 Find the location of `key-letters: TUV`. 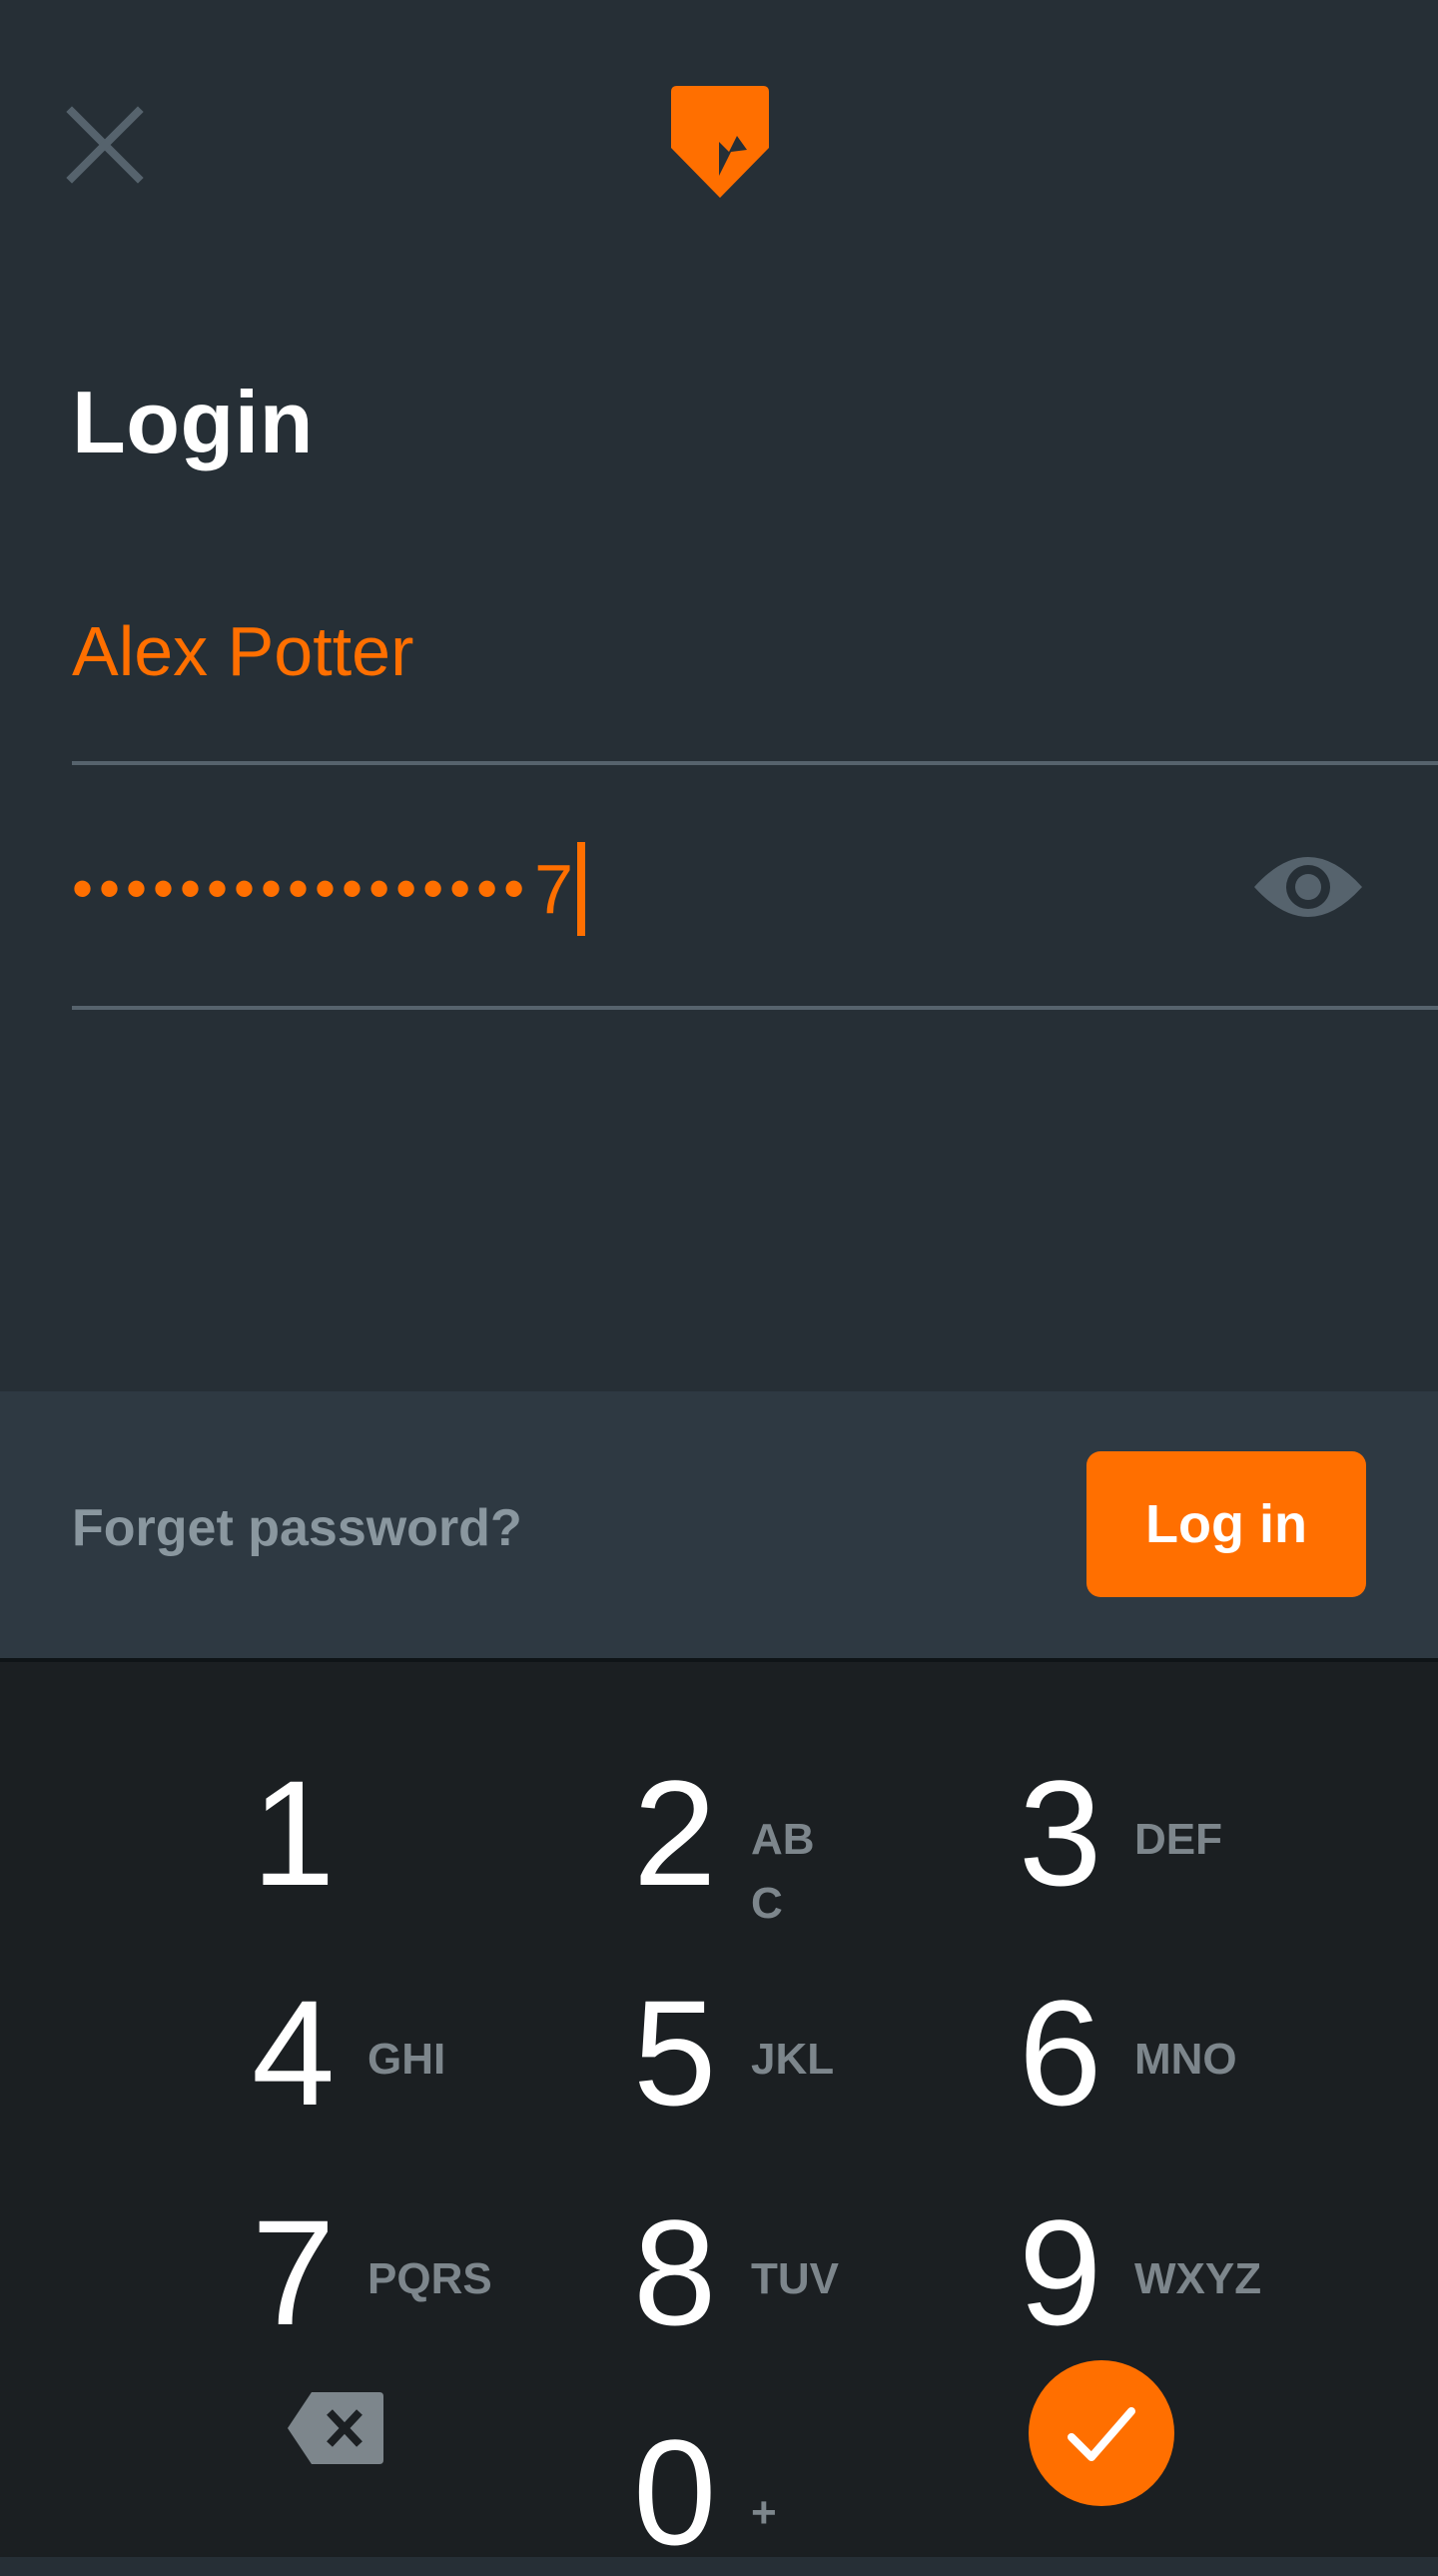

key-letters: TUV is located at coordinates (795, 2279).